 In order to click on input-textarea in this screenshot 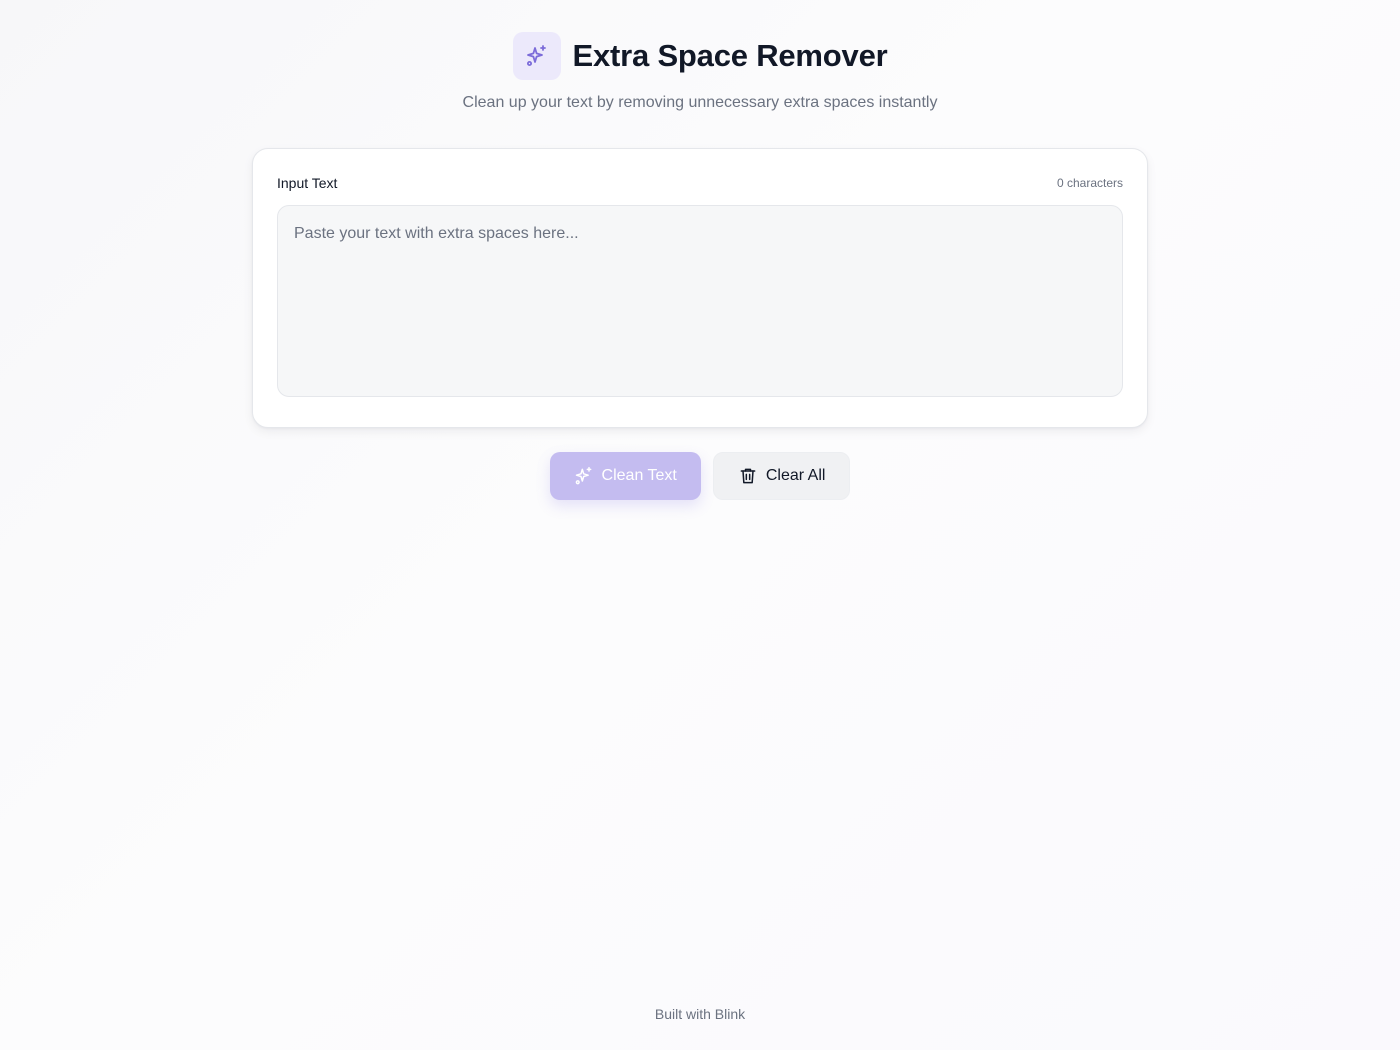, I will do `click(700, 301)`.